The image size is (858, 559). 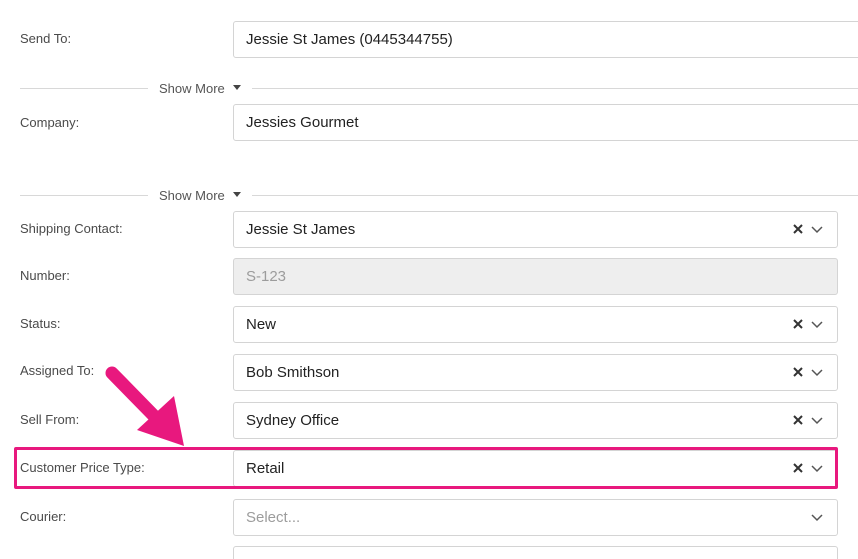 What do you see at coordinates (545, 39) in the screenshot?
I see `send-to-field: Jessie St James (0445344755)` at bounding box center [545, 39].